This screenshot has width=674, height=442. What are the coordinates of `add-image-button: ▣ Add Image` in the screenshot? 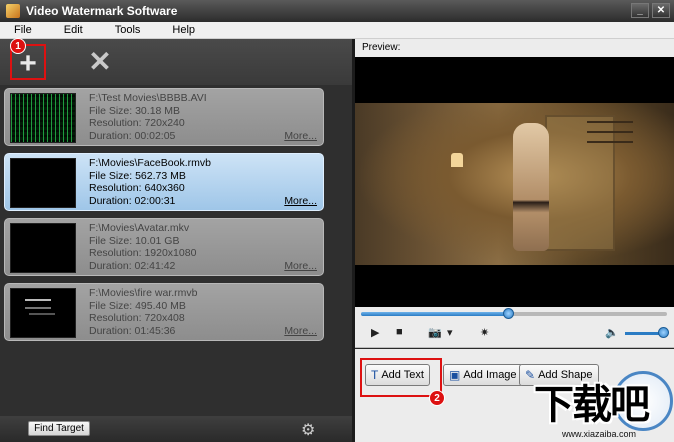 It's located at (483, 375).